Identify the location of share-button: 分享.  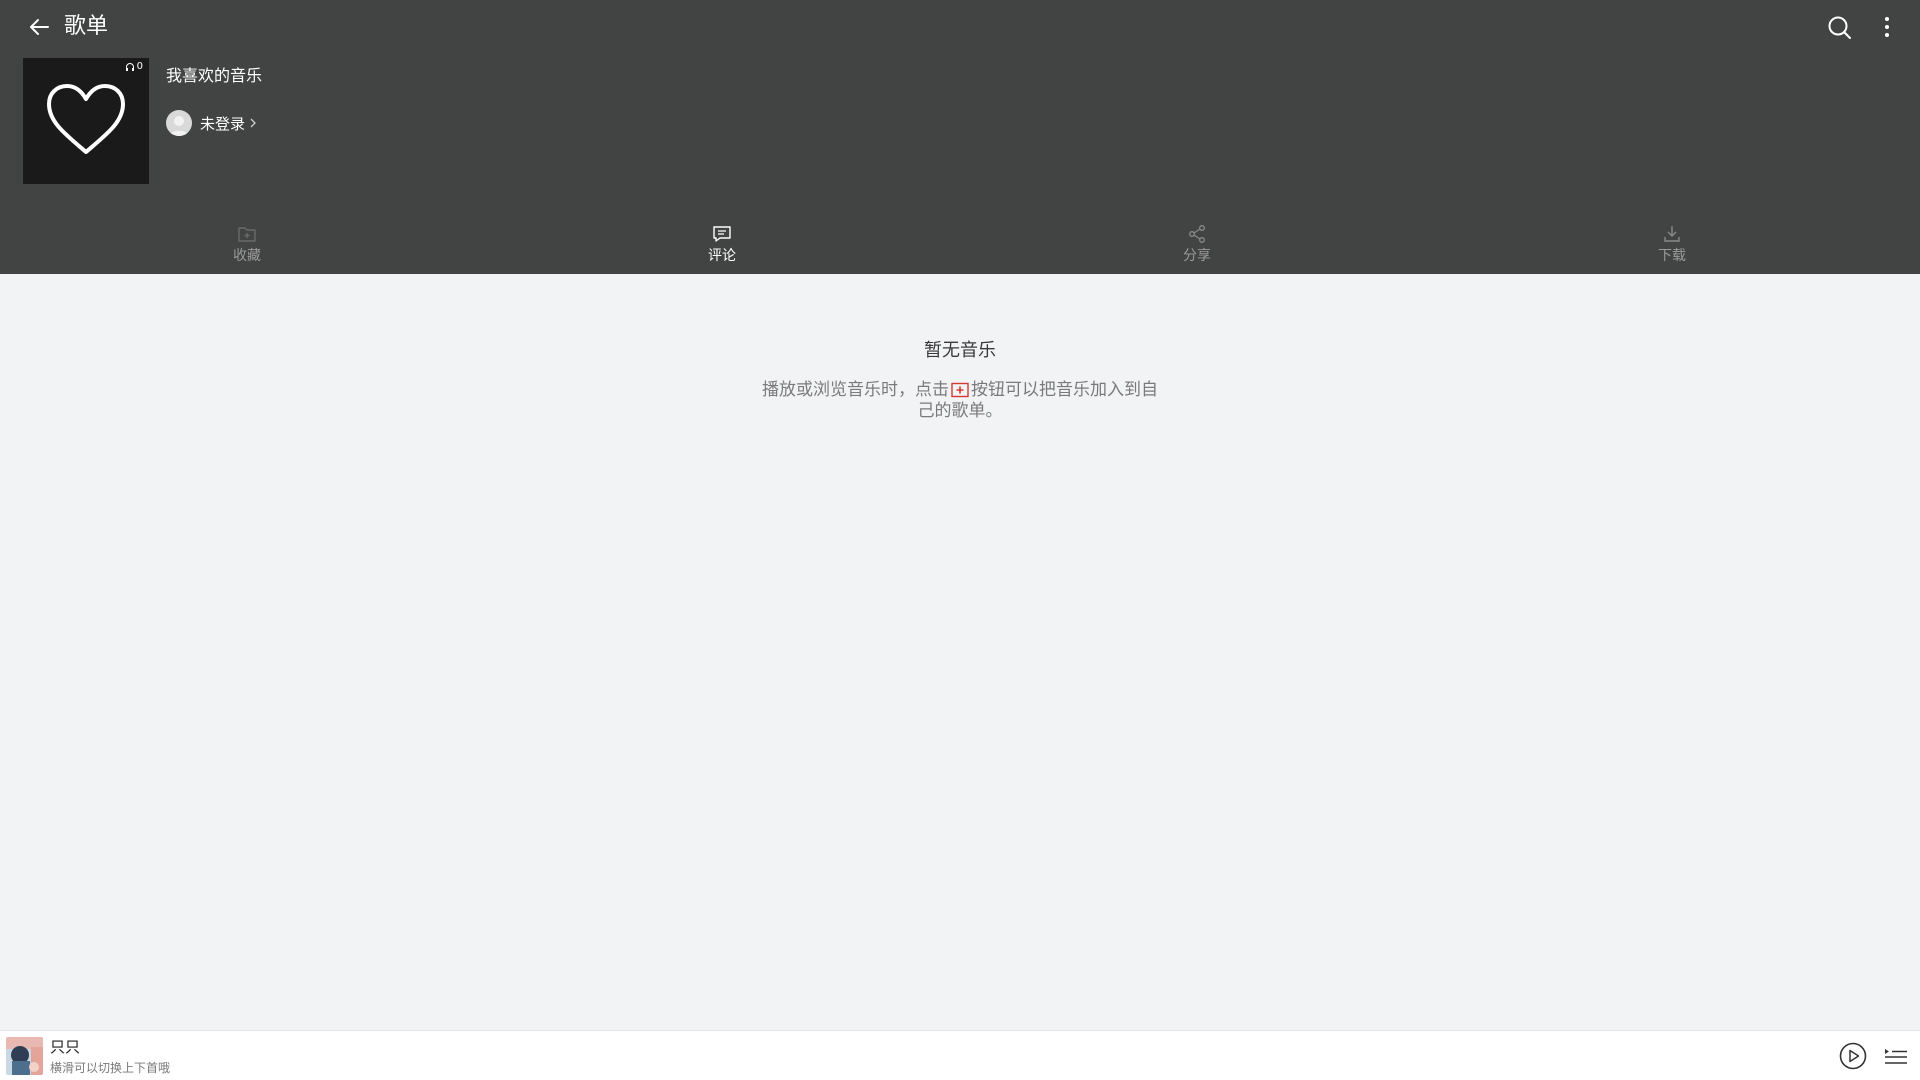
(1197, 246).